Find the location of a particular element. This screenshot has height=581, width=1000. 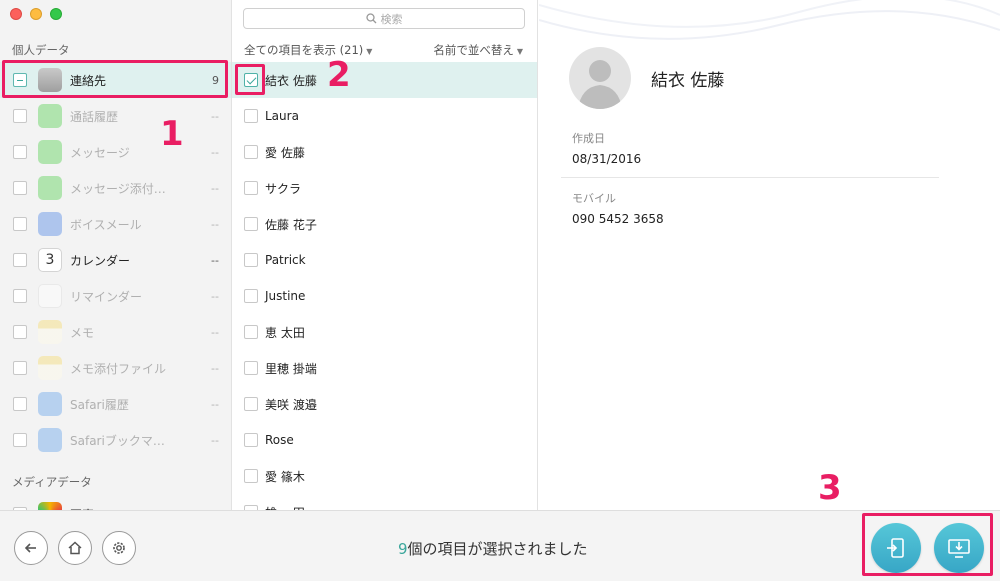

minimize-window-button is located at coordinates (36, 14).